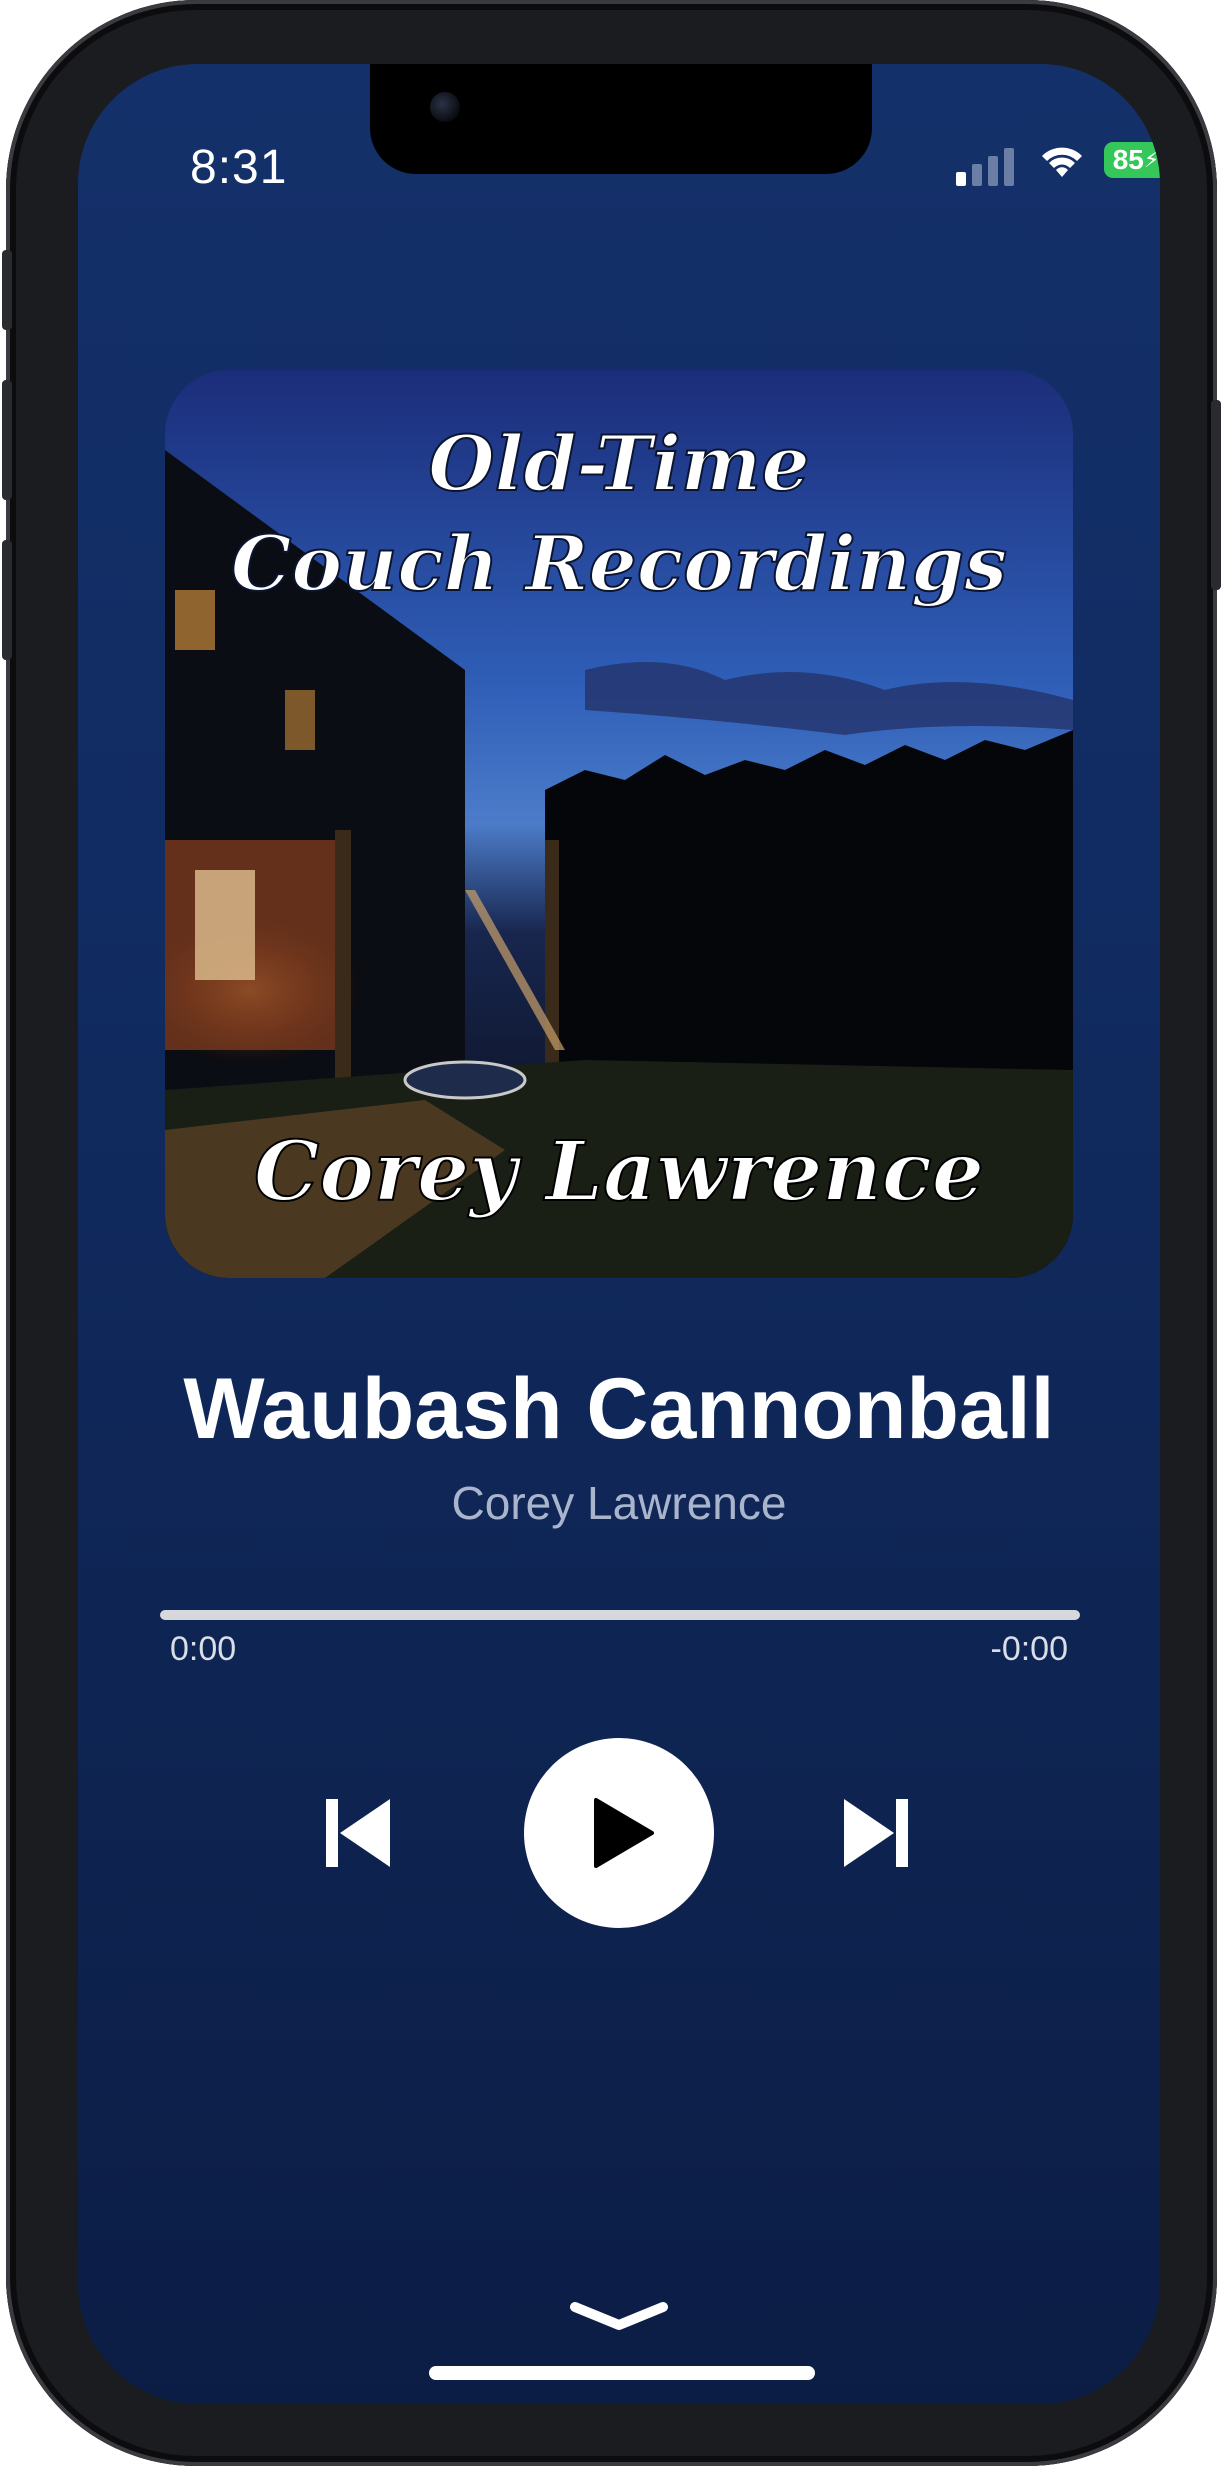 This screenshot has width=1223, height=2466. What do you see at coordinates (7, 440) in the screenshot?
I see `volume-up-button` at bounding box center [7, 440].